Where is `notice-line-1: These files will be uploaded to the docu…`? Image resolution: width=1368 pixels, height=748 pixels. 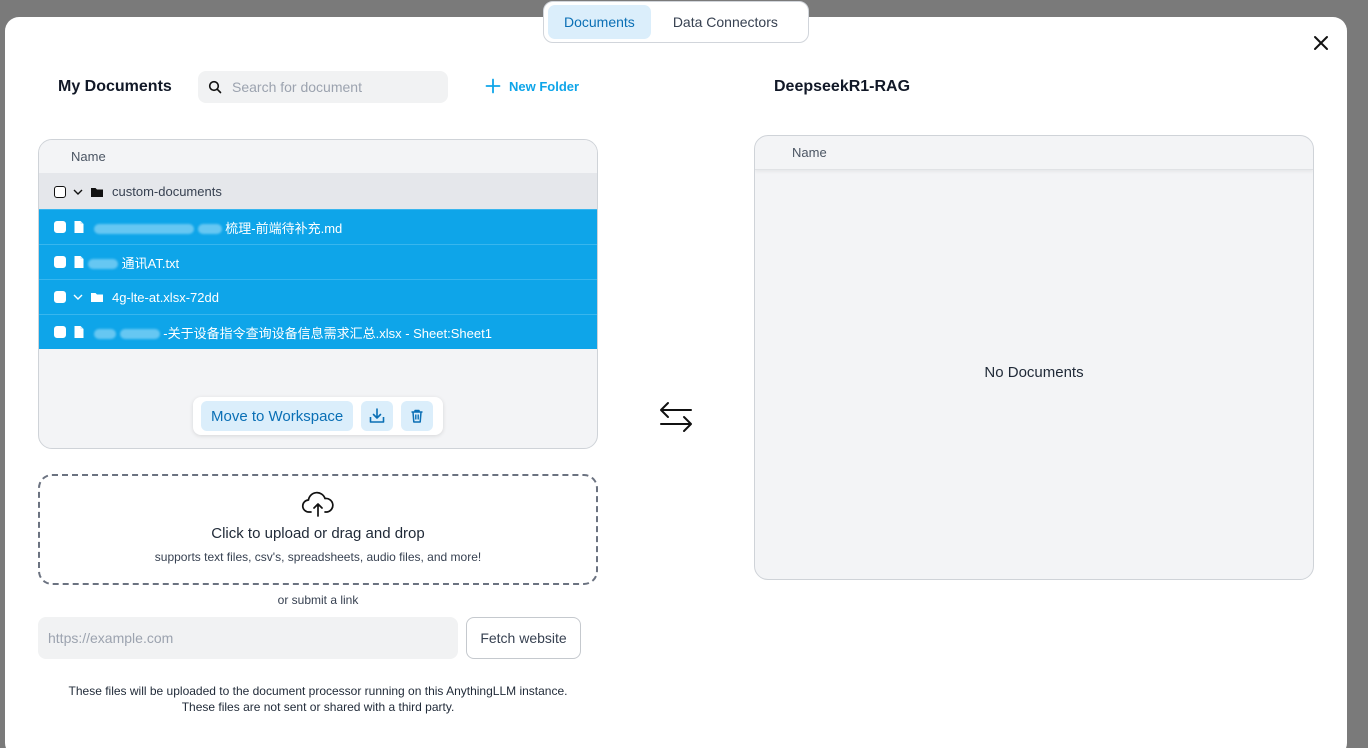
notice-line-1: These files will be uploaded to the docu… is located at coordinates (318, 691).